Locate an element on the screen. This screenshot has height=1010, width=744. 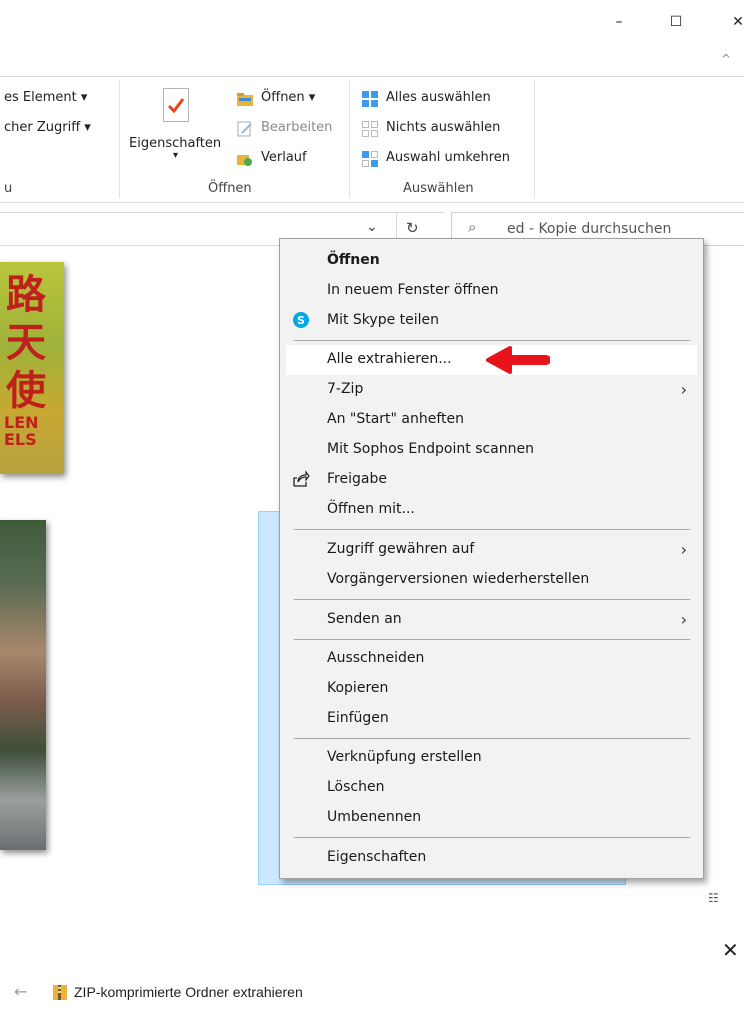
maximize-button: ☐ is located at coordinates (676, 24).